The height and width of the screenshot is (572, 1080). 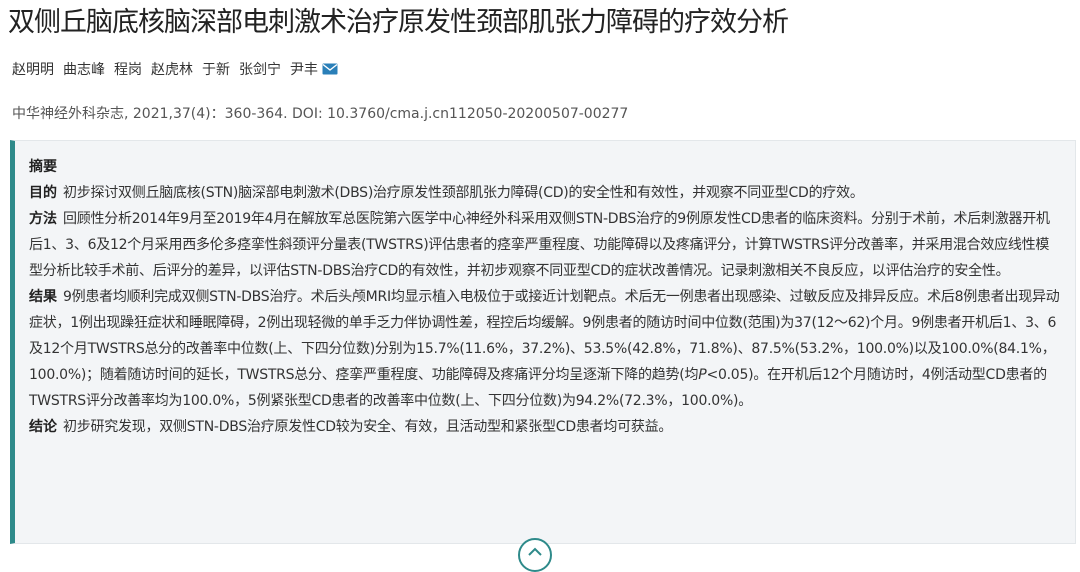 I want to click on collapse-abstract-button, so click(x=535, y=555).